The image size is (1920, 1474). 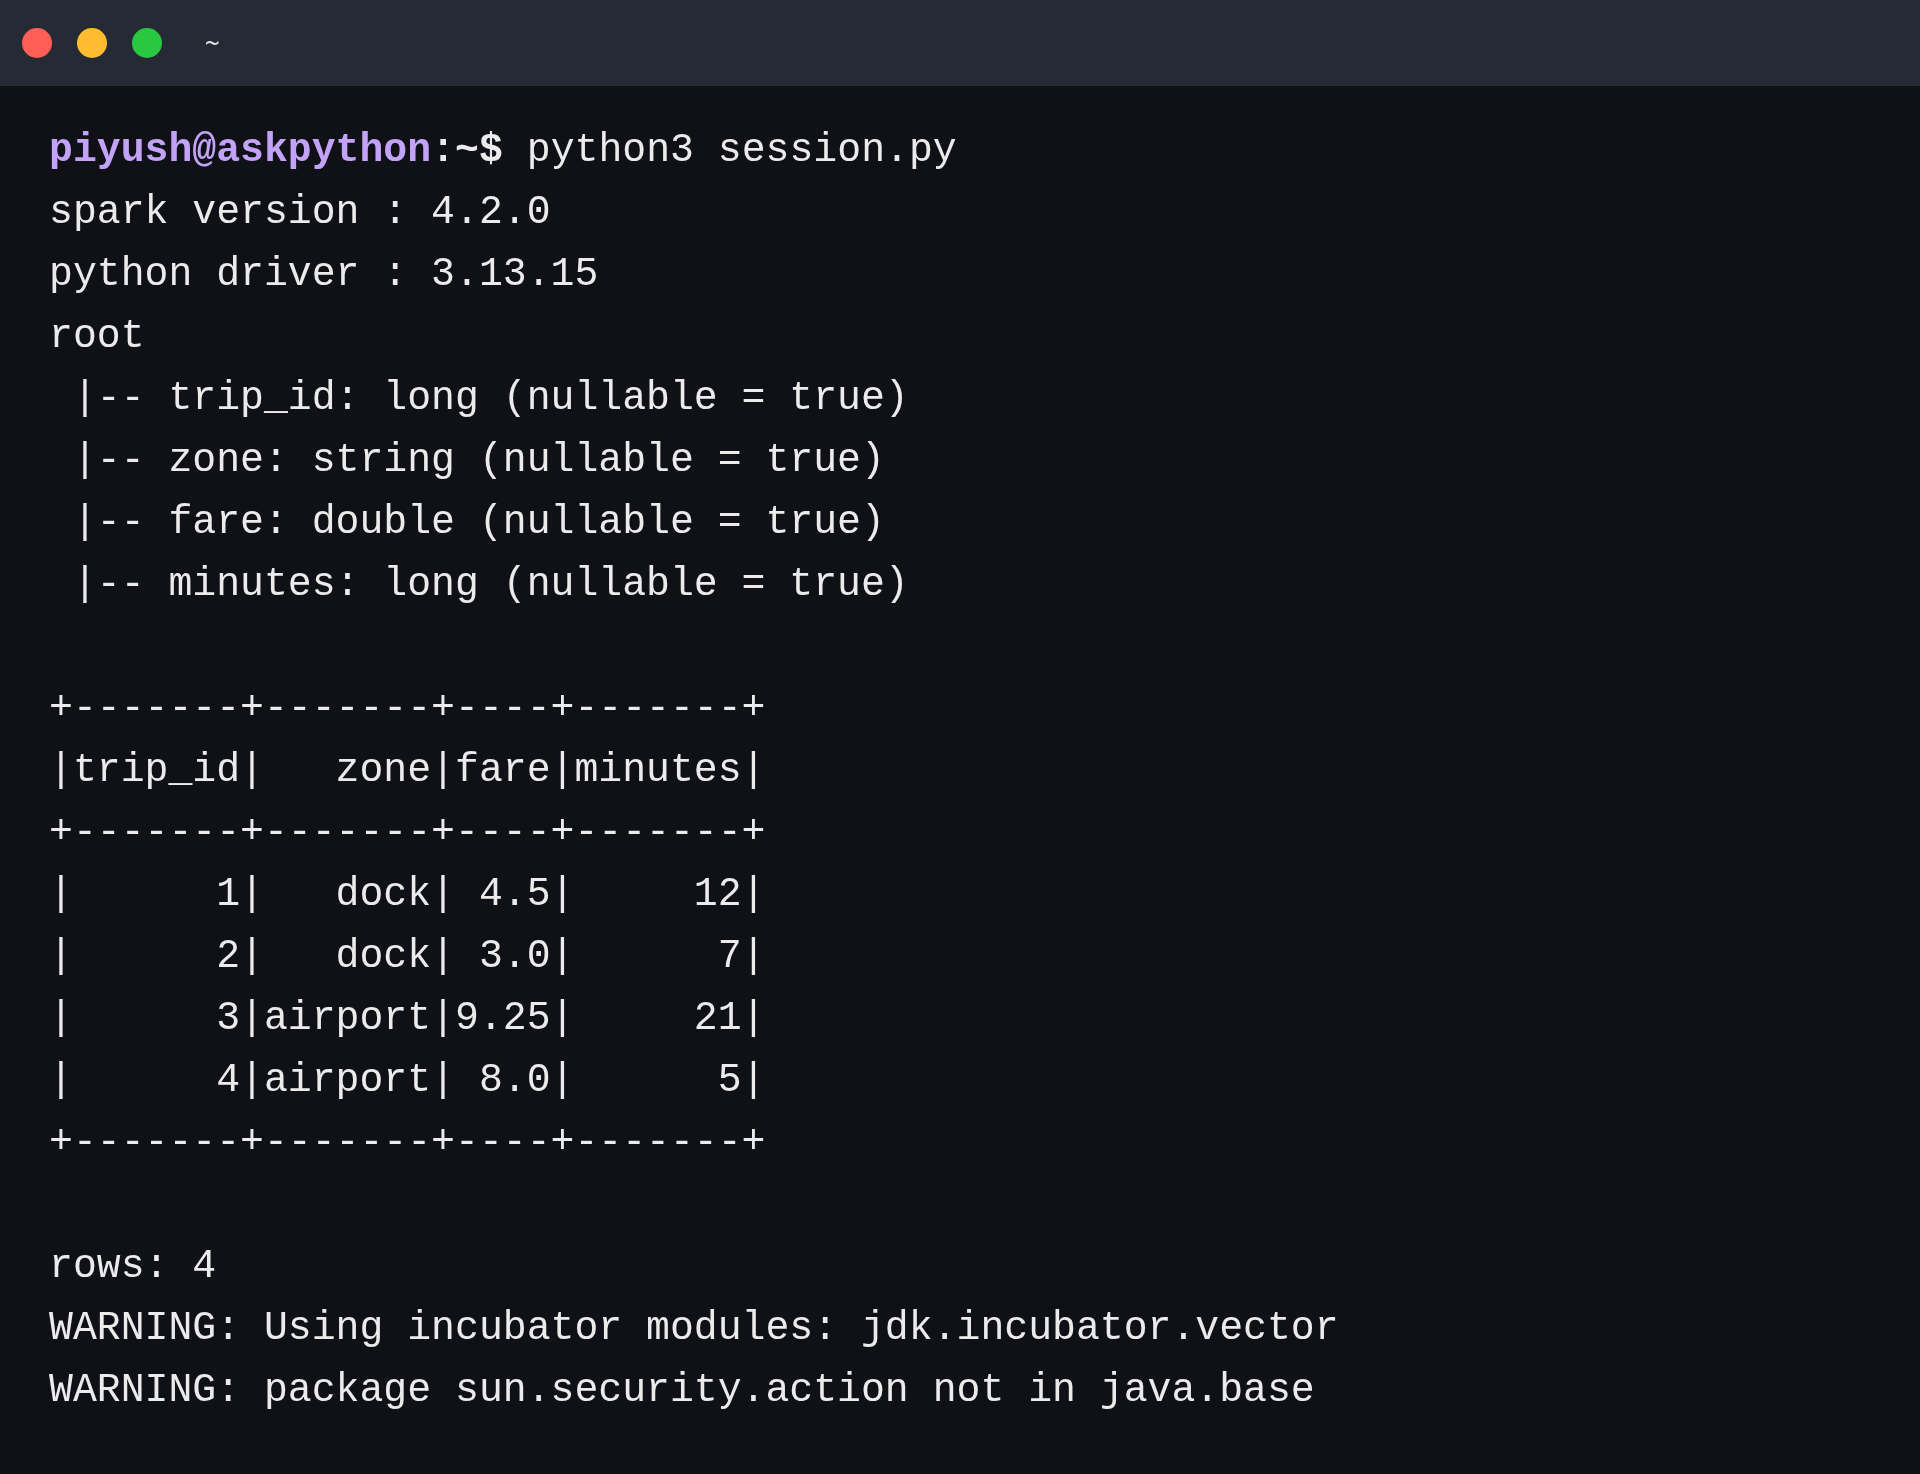 I want to click on output-line: | 1| dock| 4.5| 12|, so click(x=407, y=894).